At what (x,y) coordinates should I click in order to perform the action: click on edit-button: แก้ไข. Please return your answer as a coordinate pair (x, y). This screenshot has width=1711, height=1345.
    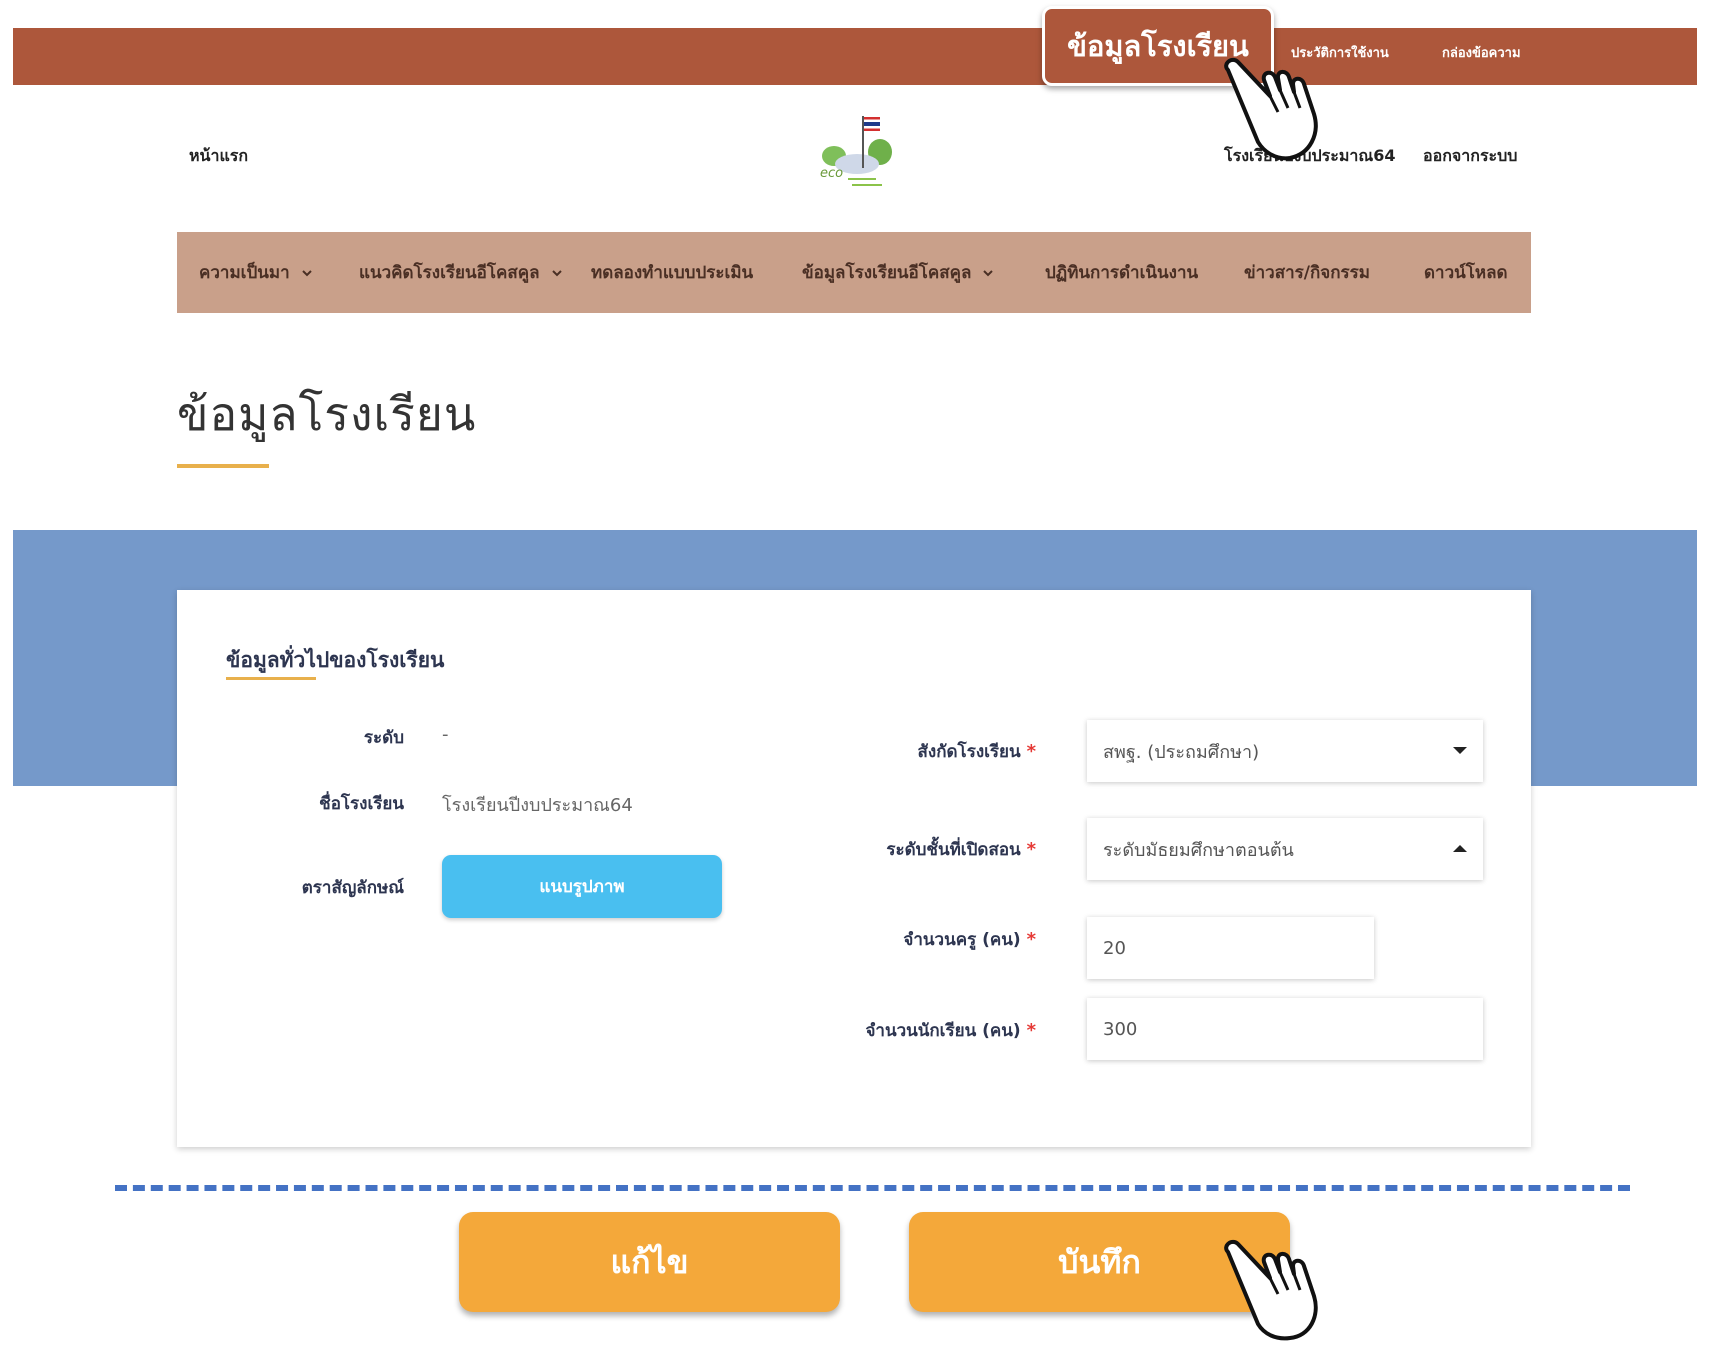
    Looking at the image, I should click on (649, 1262).